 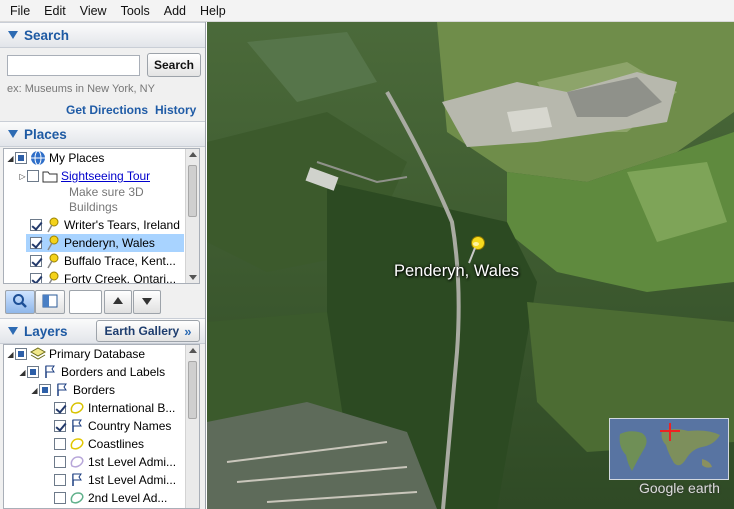 I want to click on menu-file: File, so click(x=20, y=11).